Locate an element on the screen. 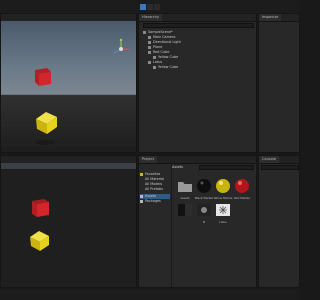  asset-b is located at coordinates (204, 210).